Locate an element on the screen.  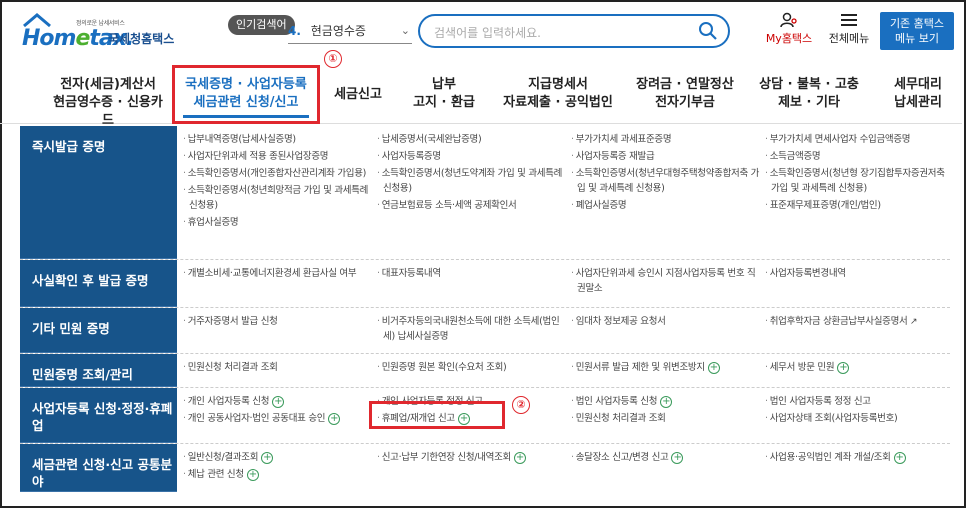
chevron-down-icon: ⌄ is located at coordinates (405, 30).